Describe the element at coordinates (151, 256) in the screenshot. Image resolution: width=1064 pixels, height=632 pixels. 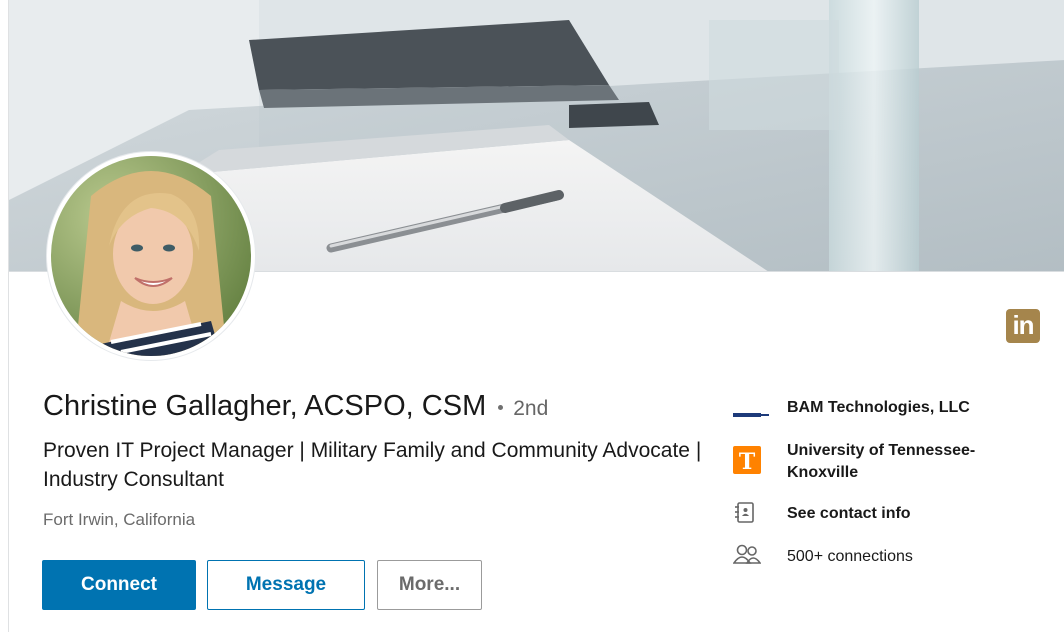
I see `profile-photo` at that location.